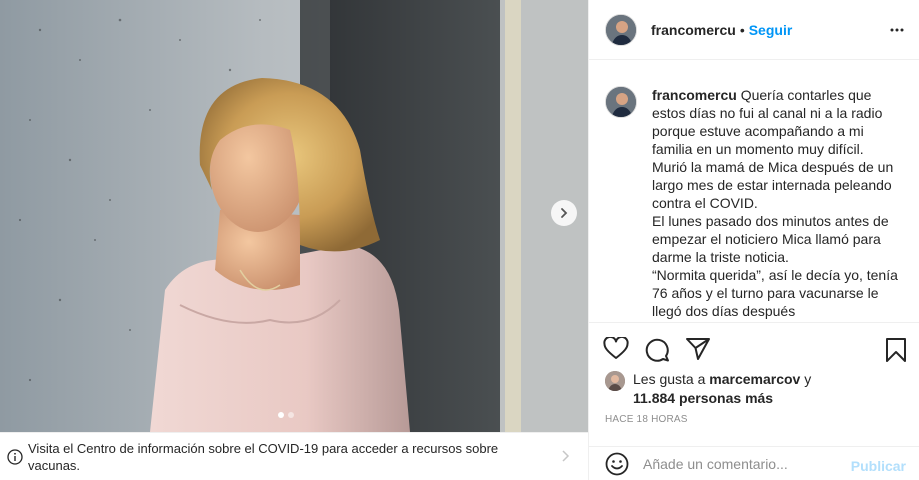  What do you see at coordinates (771, 30) in the screenshot?
I see `follow-button: Seguir` at bounding box center [771, 30].